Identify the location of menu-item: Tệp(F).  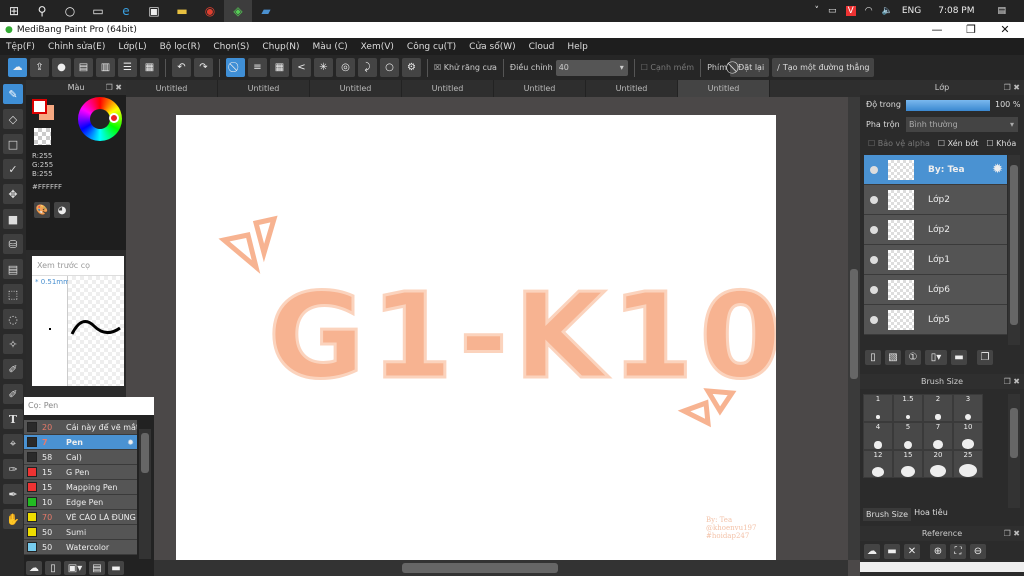
(20, 47).